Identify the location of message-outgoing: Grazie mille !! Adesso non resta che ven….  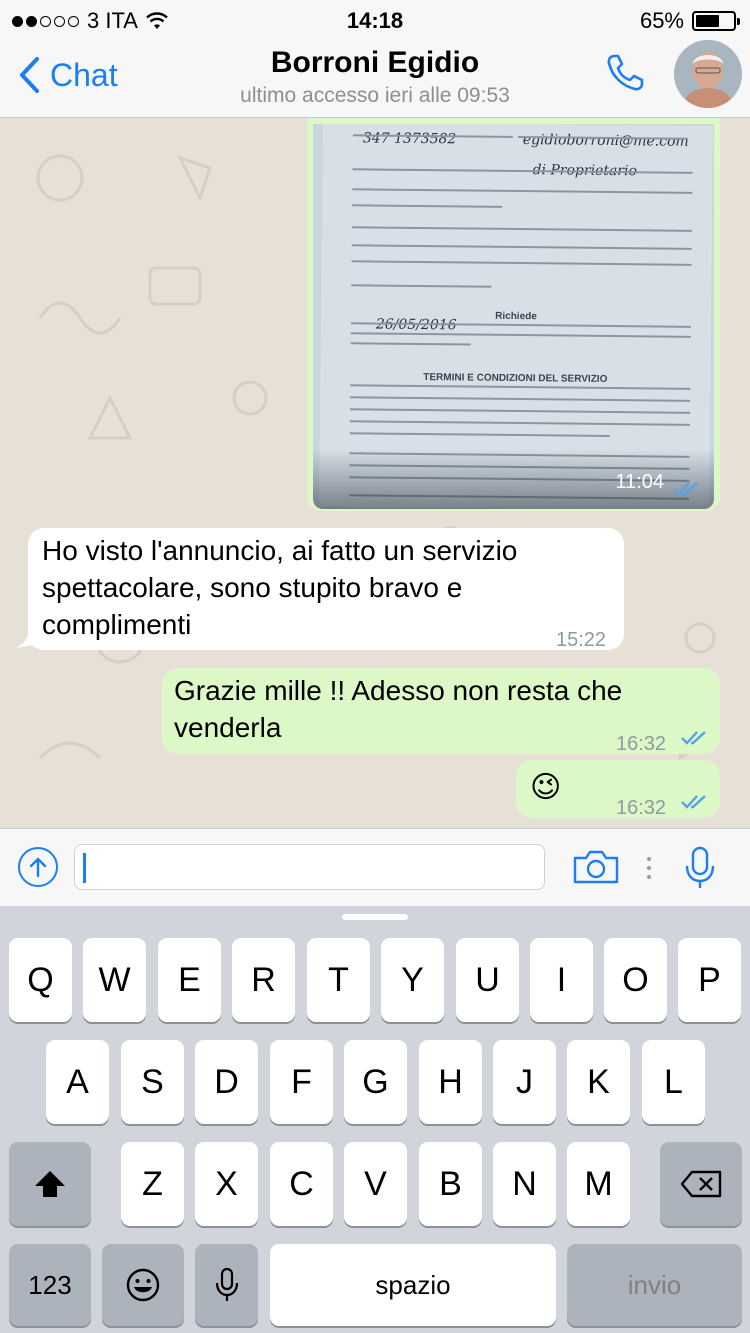
(441, 711).